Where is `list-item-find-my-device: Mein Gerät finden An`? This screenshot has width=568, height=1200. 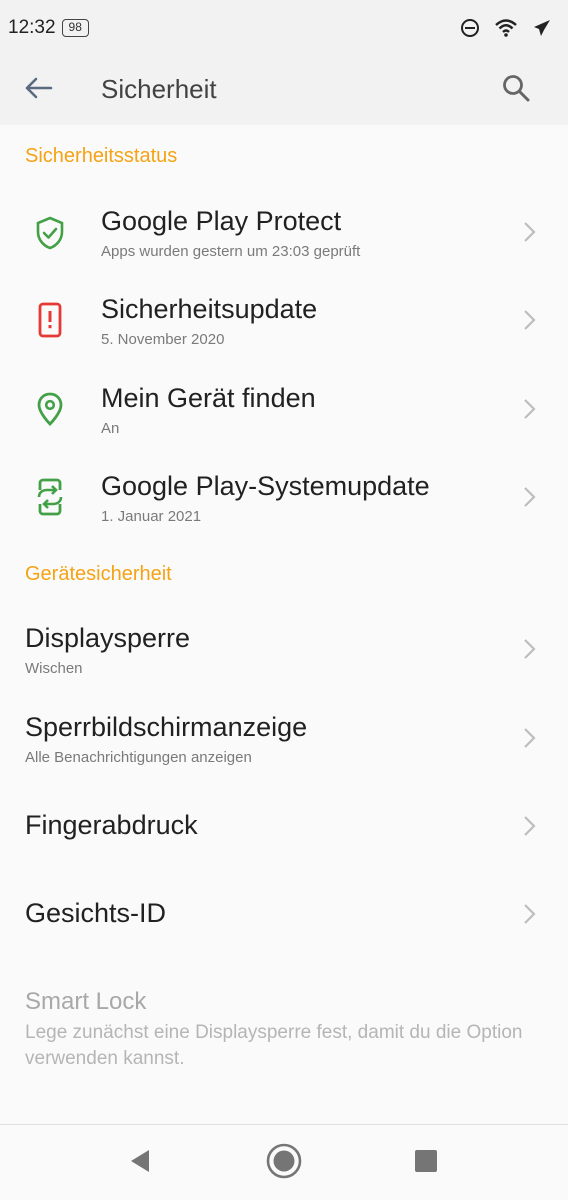 list-item-find-my-device: Mein Gerät finden An is located at coordinates (284, 410).